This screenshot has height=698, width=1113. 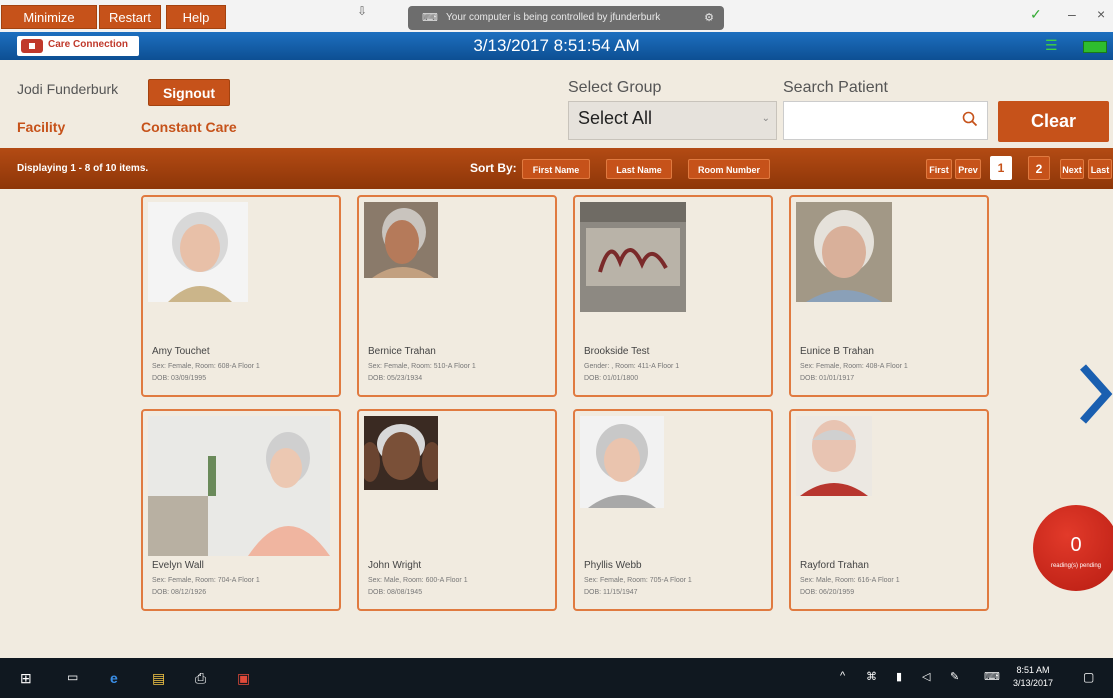 I want to click on app-header: 3/13/2017 8:51:54 AM Care Connection ☰, so click(x=556, y=46).